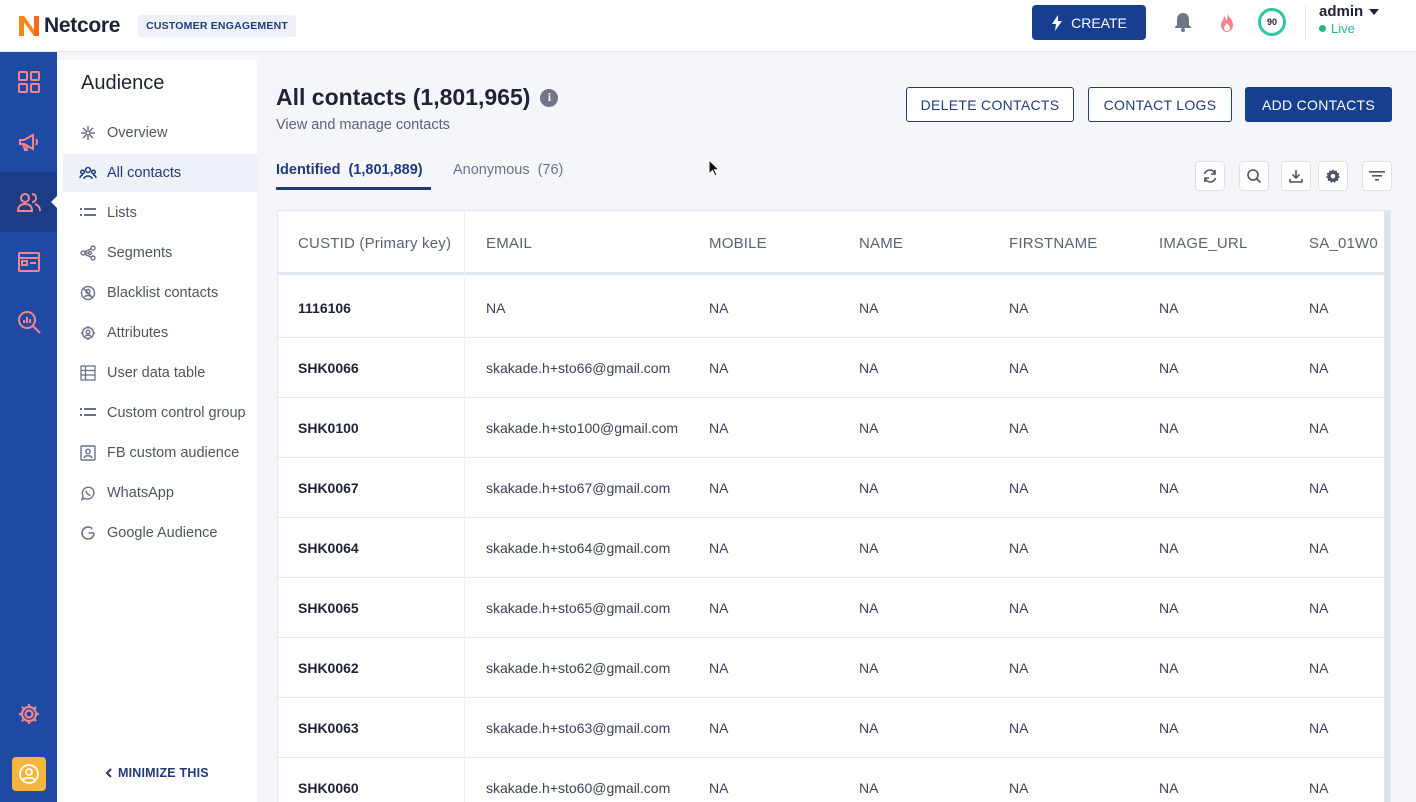 This screenshot has height=802, width=1416. Describe the element at coordinates (1183, 22) in the screenshot. I see `bell-icon` at that location.